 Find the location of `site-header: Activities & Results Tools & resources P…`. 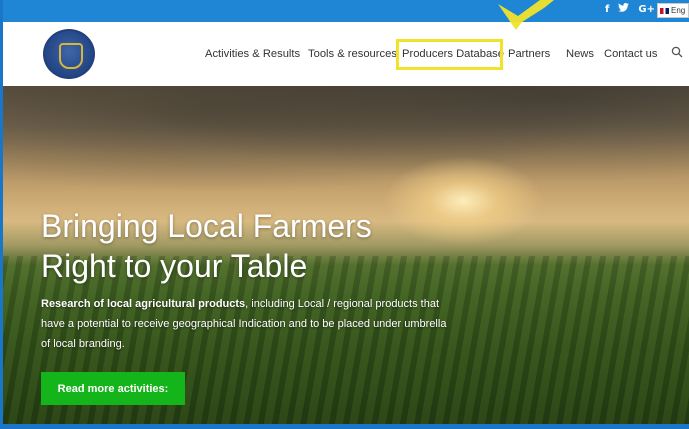

site-header: Activities & Results Tools & resources P… is located at coordinates (346, 54).